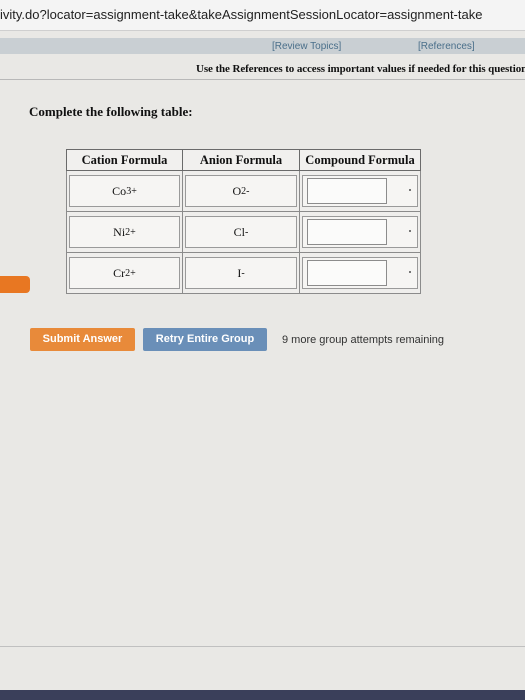 Image resolution: width=525 pixels, height=700 pixels. I want to click on references-link: [References], so click(446, 46).